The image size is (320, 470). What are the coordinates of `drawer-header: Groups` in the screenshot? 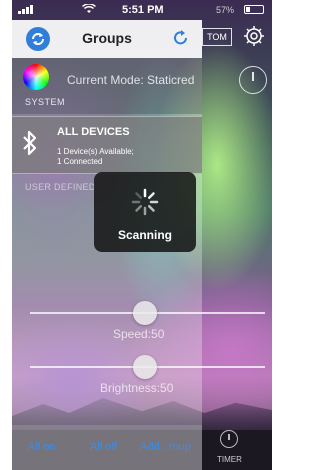 It's located at (107, 39).